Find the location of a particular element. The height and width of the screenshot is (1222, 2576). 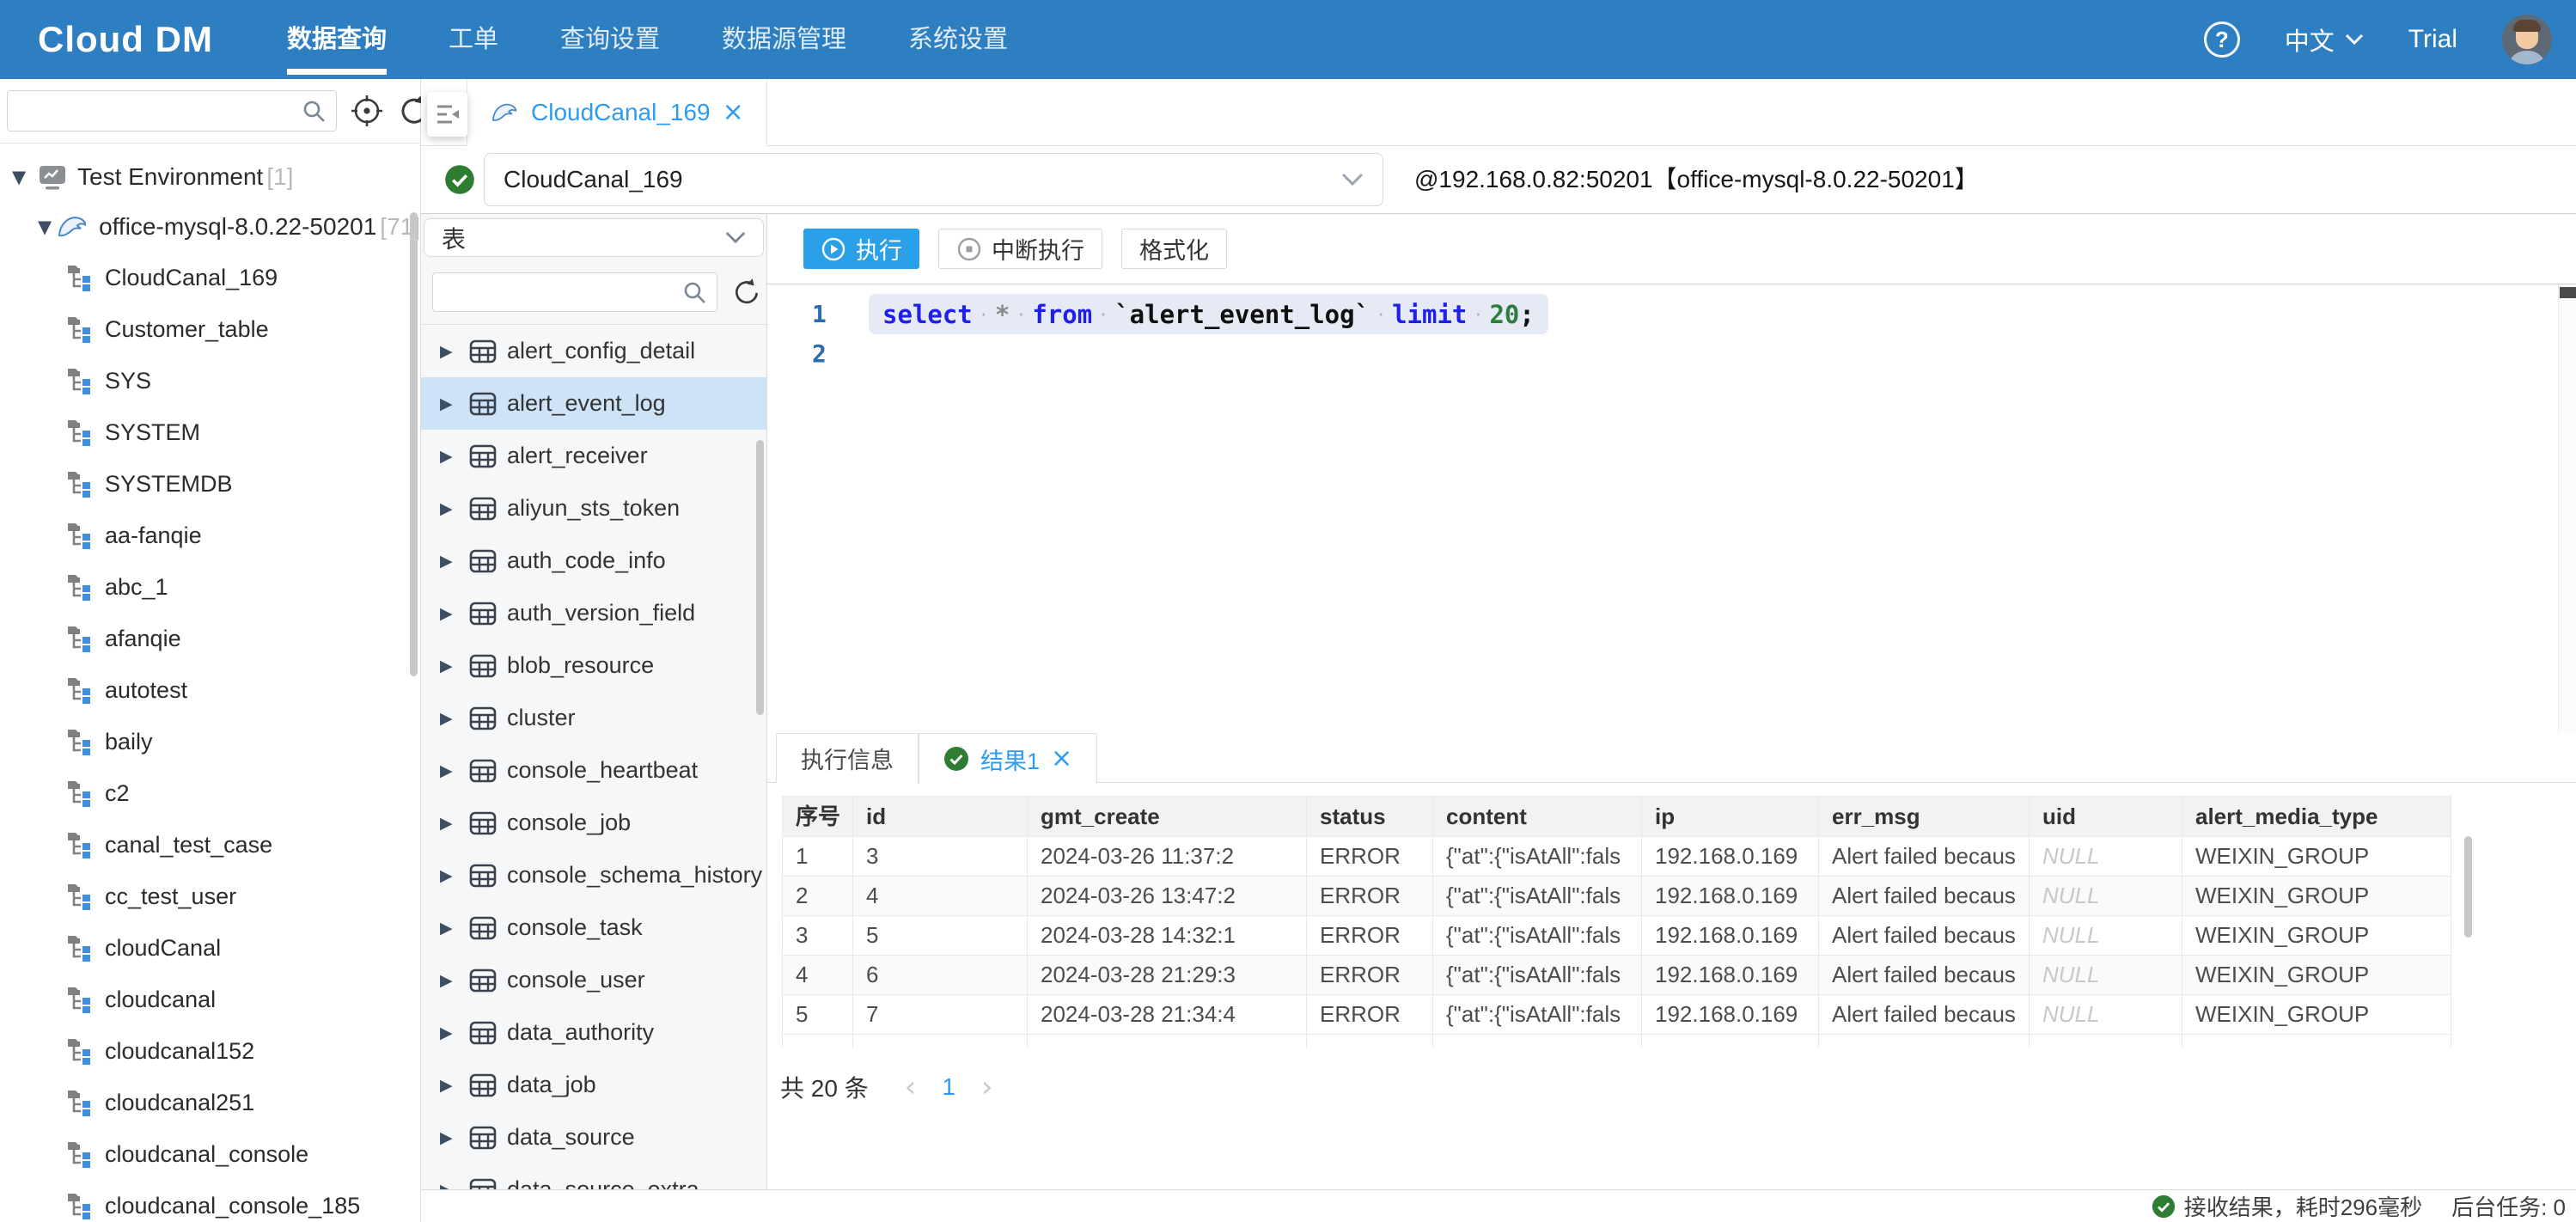

table-item: ▶ auth_code_info is located at coordinates (593, 561).